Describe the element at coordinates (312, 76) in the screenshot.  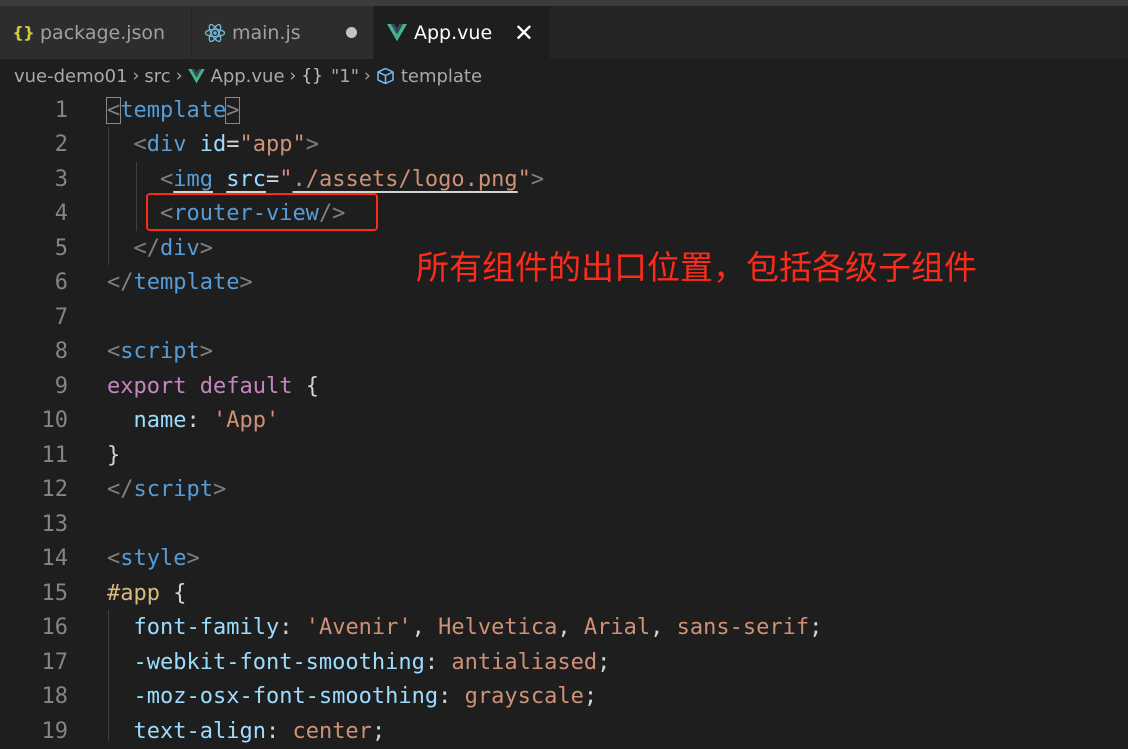
I see `braces-icon: {}` at that location.